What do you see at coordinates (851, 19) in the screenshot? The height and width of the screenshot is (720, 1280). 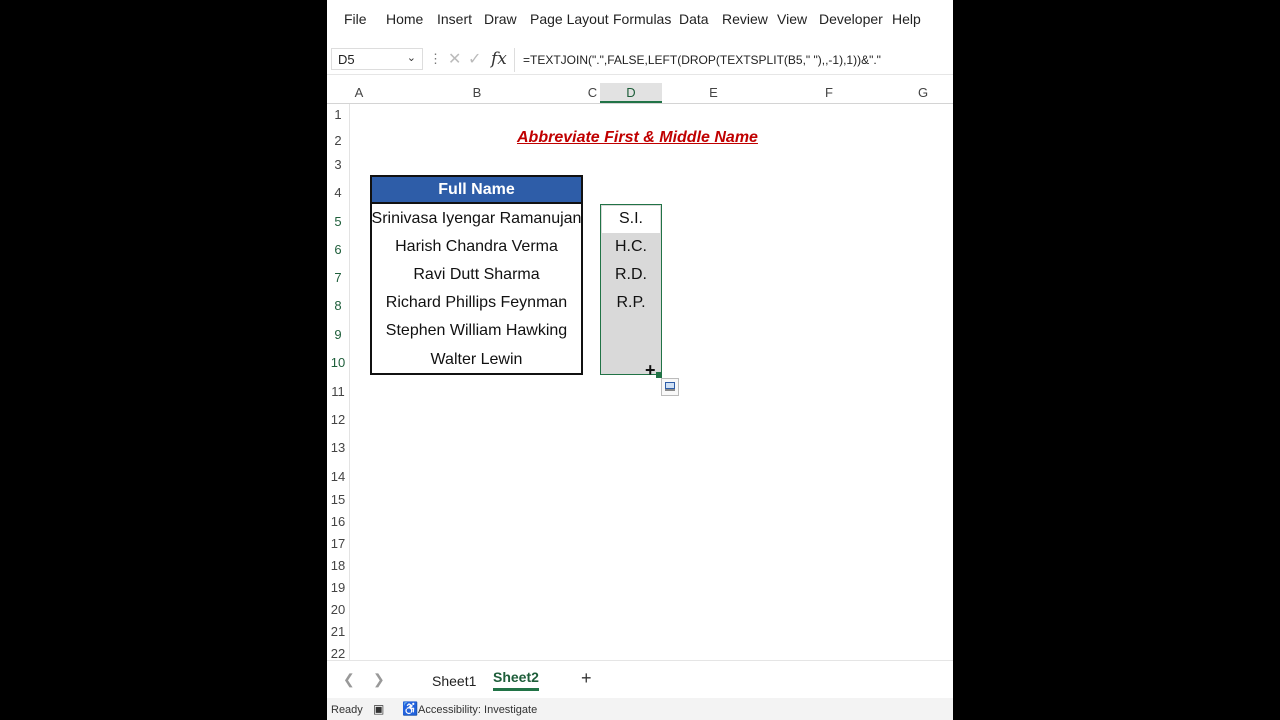 I see `menu-developer: Developer` at bounding box center [851, 19].